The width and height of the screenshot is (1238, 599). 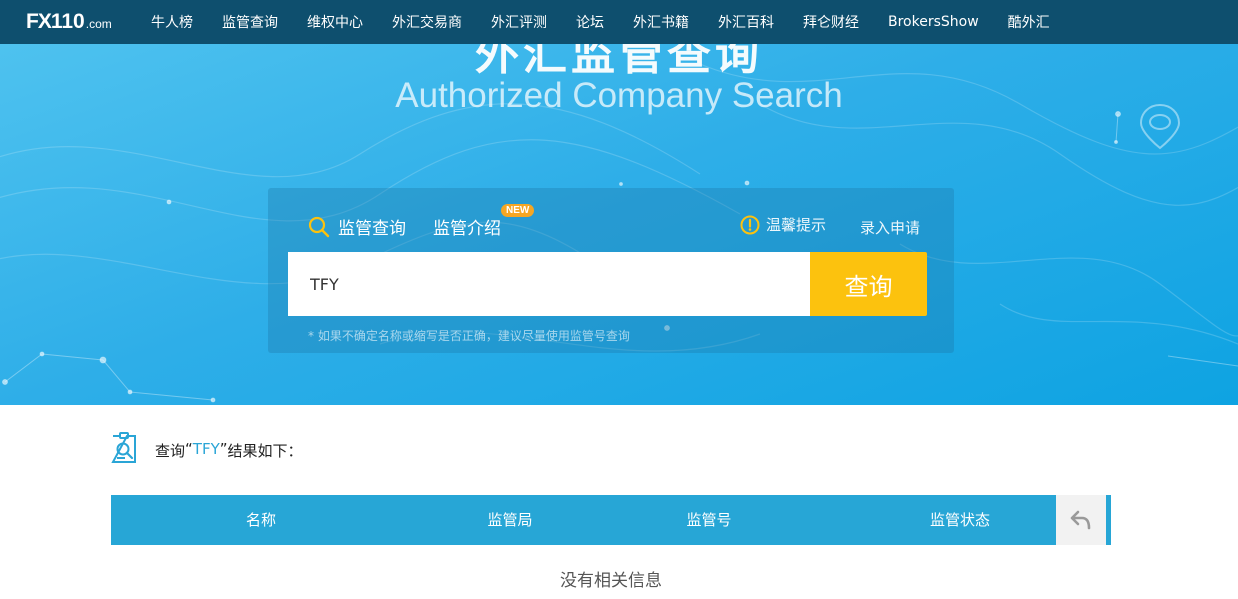 I want to click on tab-regulation-search: 监管查询, so click(x=357, y=226).